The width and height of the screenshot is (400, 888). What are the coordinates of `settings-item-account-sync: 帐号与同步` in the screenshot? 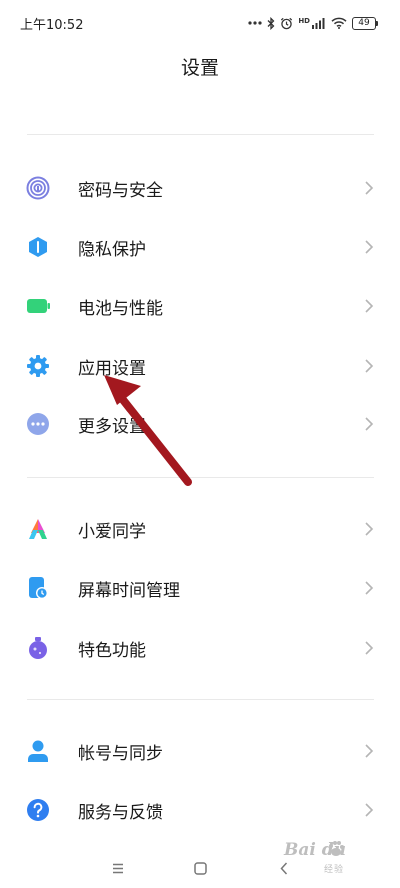 It's located at (200, 751).